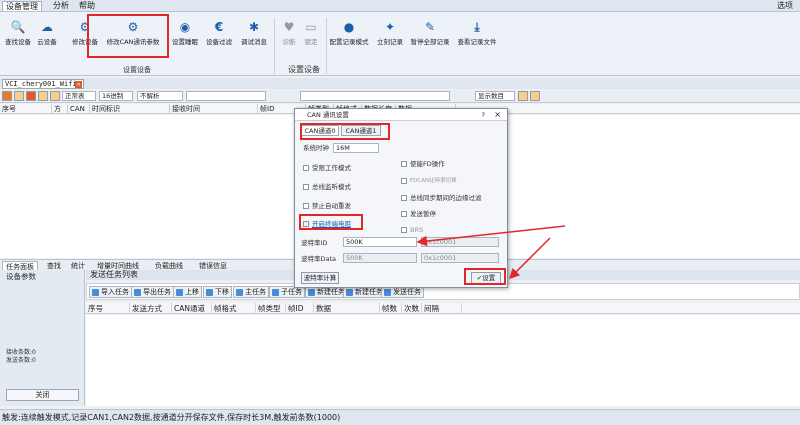 This screenshot has width=800, height=425. I want to click on pause-all-record-button: ✎ 暂停全部记录, so click(430, 39).